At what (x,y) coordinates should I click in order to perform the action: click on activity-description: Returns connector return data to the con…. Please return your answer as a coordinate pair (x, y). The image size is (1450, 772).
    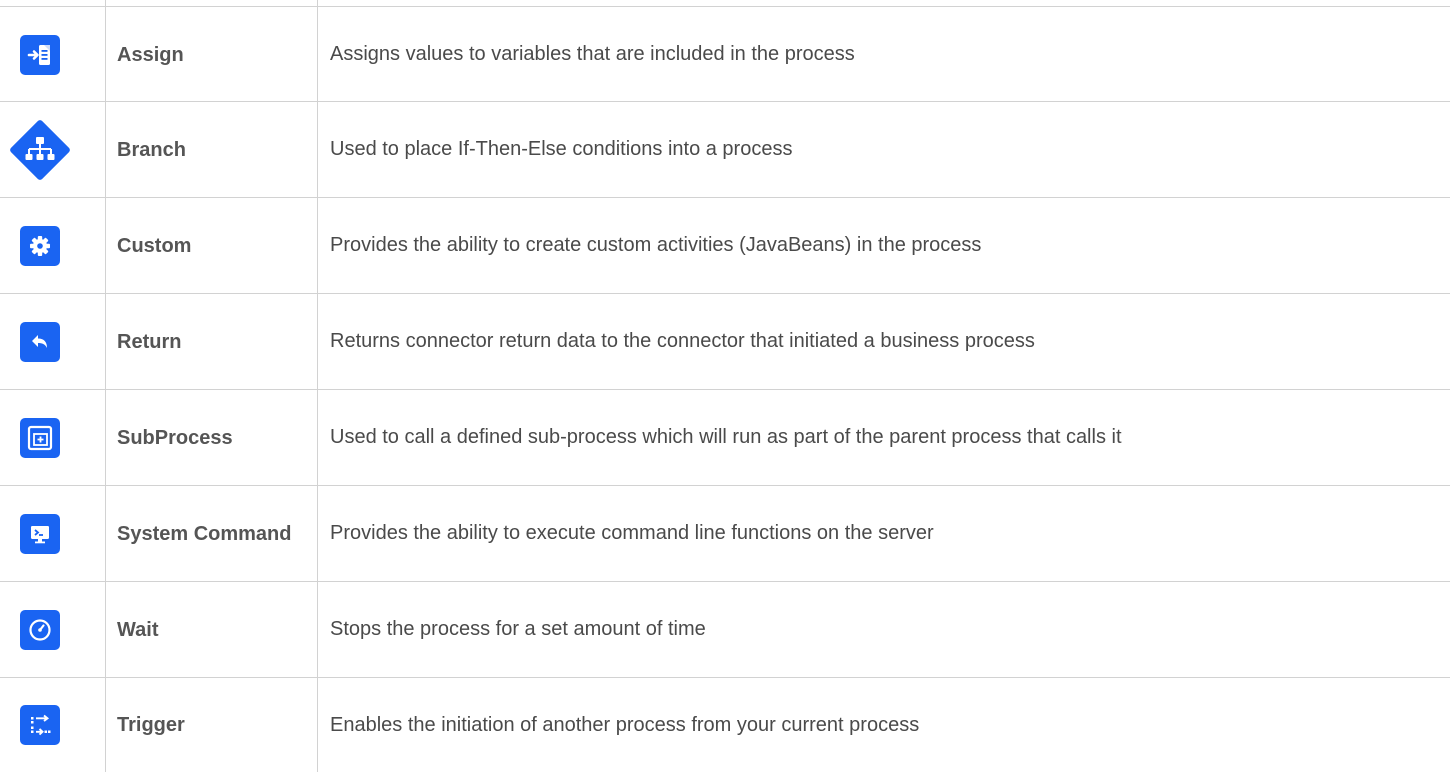
    Looking at the image, I should click on (682, 341).